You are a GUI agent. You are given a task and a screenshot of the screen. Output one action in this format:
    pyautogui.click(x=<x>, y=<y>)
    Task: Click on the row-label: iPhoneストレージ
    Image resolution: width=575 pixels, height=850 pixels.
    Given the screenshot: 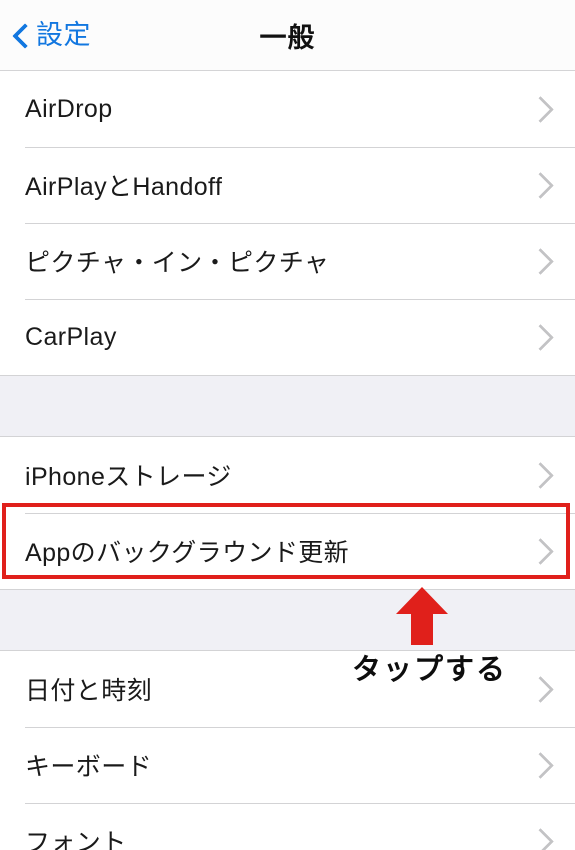 What is the action you would take?
    pyautogui.click(x=128, y=477)
    